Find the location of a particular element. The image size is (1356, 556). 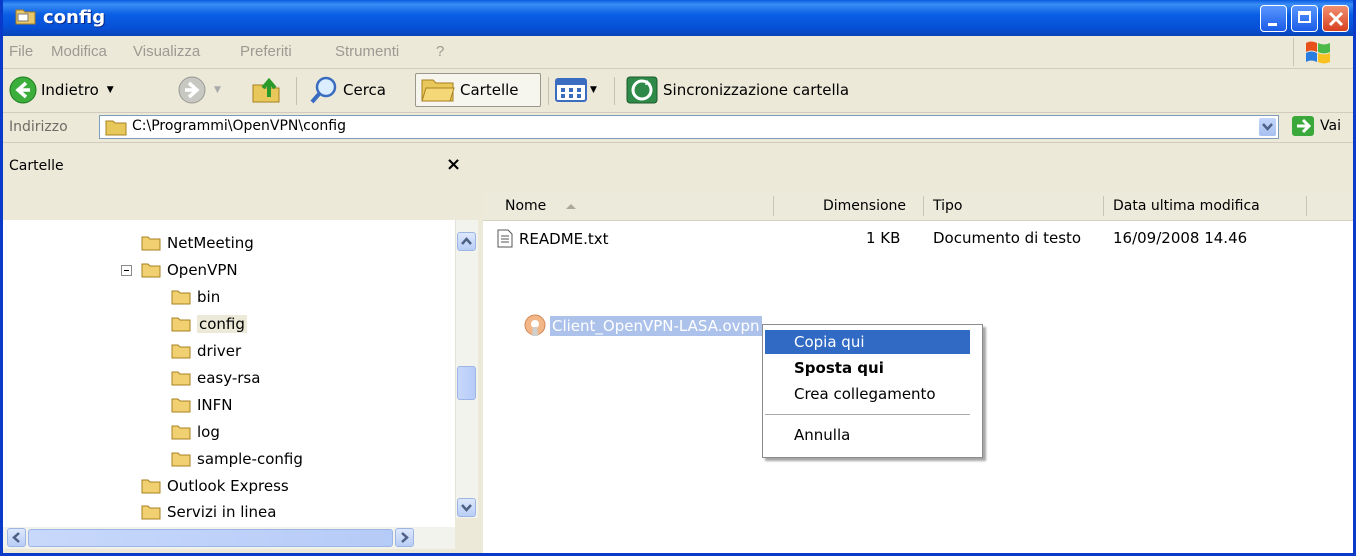

tree-item-infn: INFN is located at coordinates (202, 405).